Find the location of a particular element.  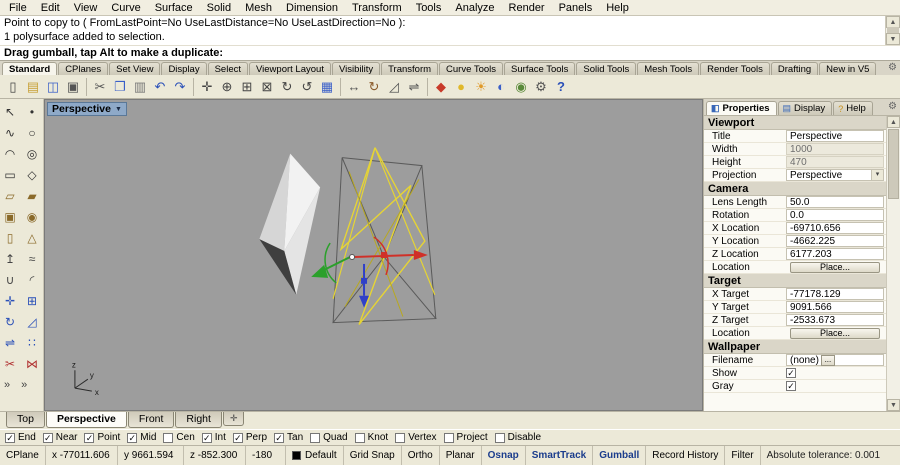

menu-item-transform: Transform is located at coordinates (377, 8).